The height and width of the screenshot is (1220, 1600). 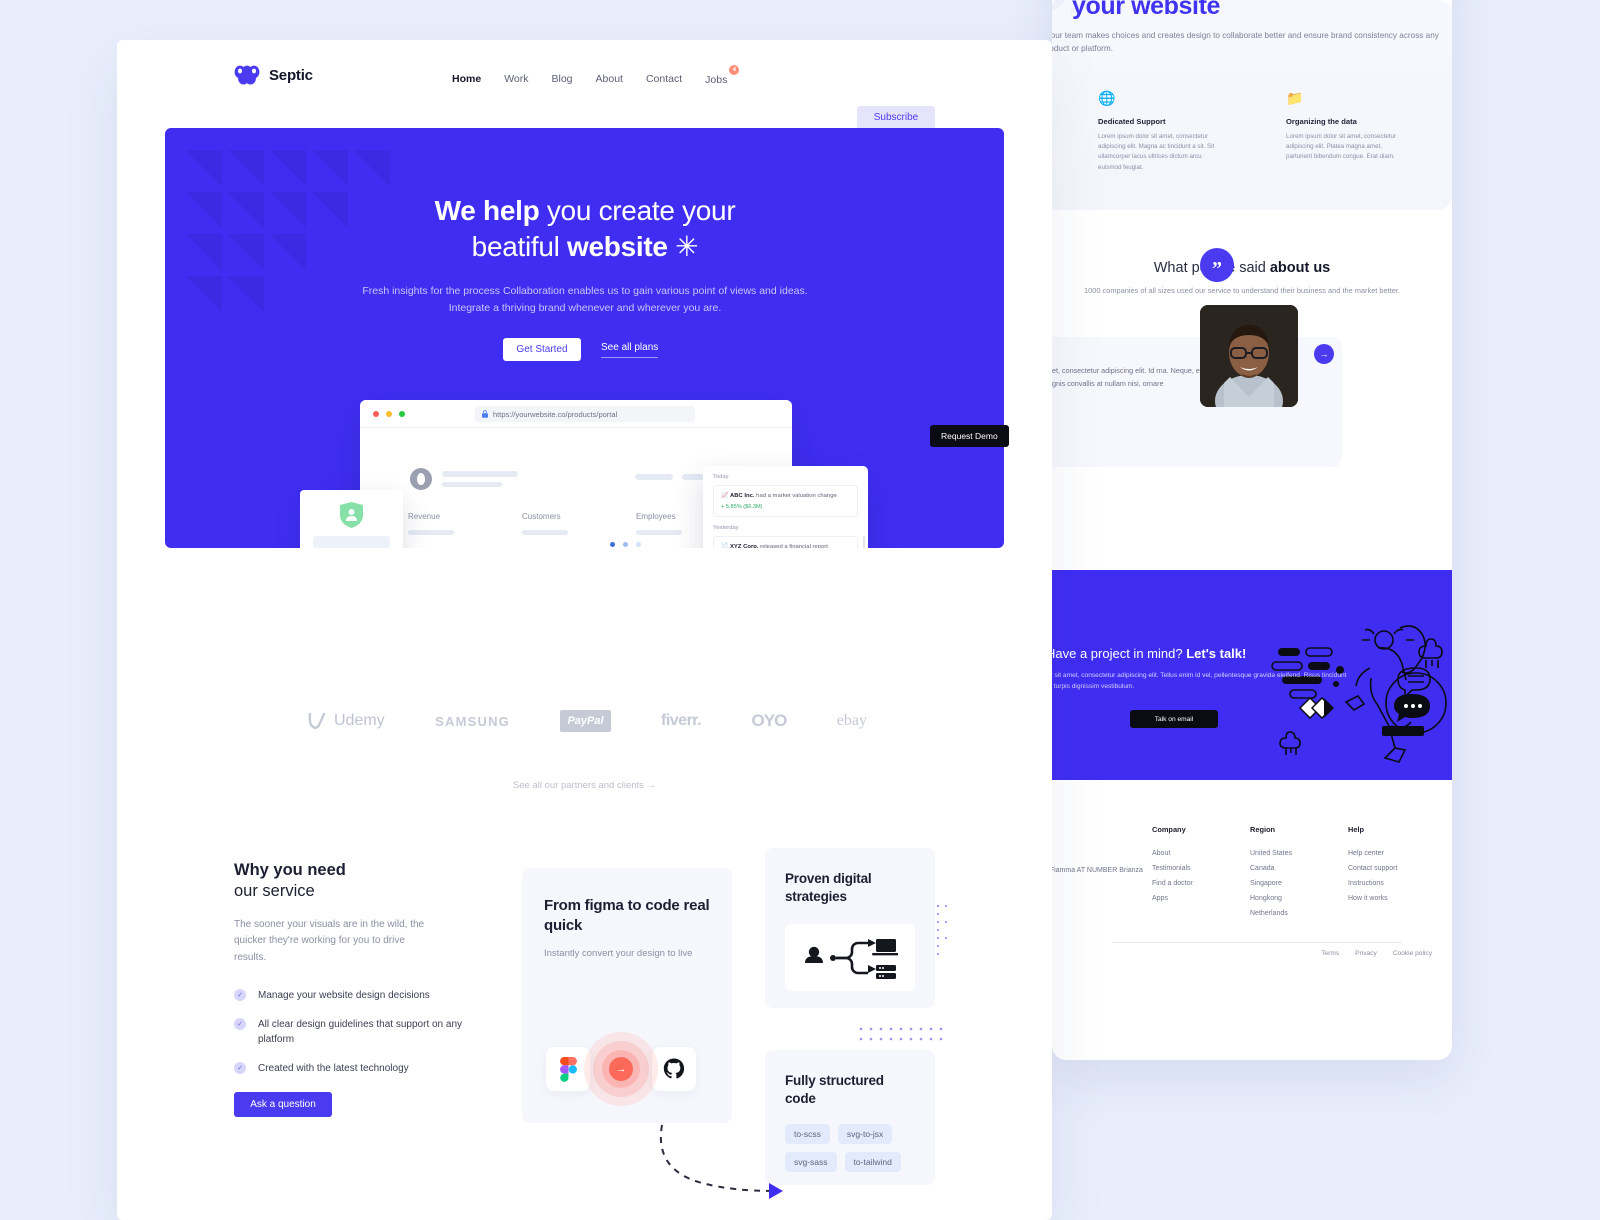 What do you see at coordinates (283, 1104) in the screenshot?
I see `ask-a-question-button: Ask a question` at bounding box center [283, 1104].